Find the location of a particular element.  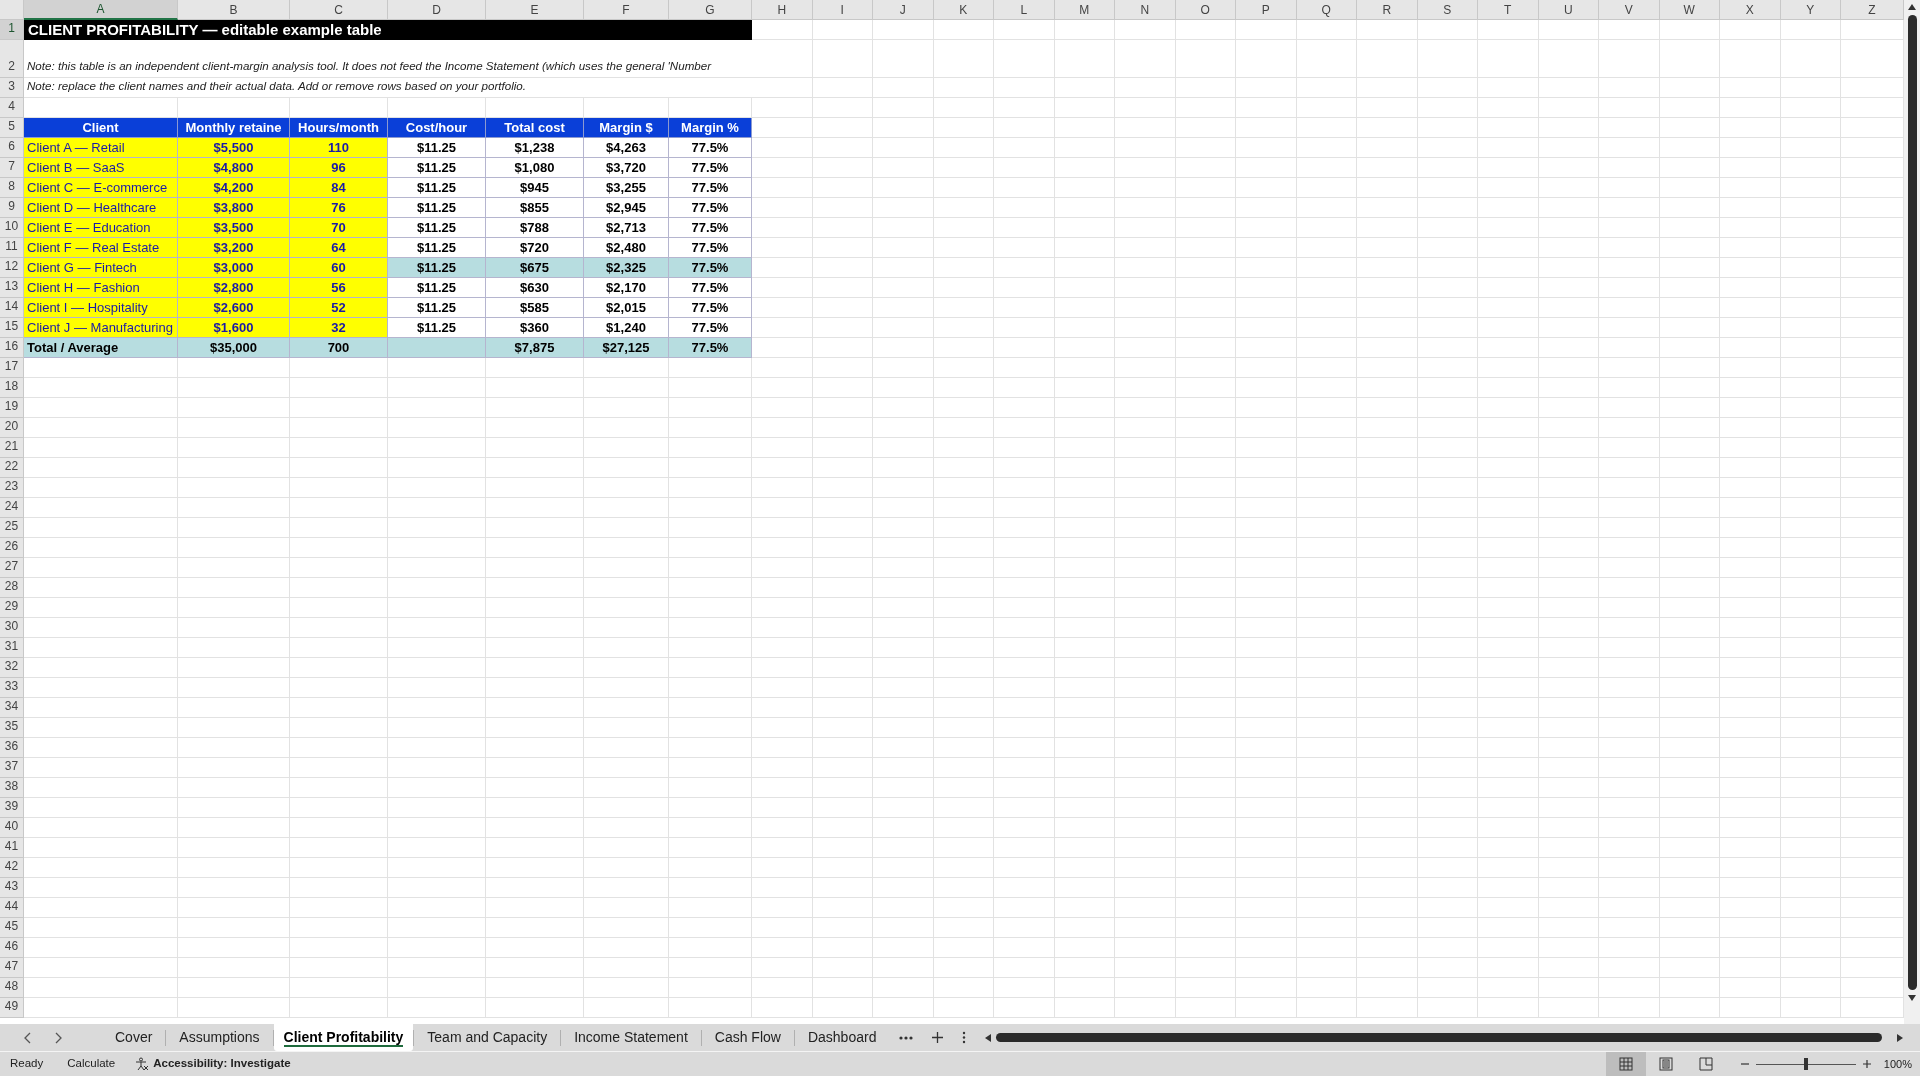

scroll-down-icon is located at coordinates (1912, 998).